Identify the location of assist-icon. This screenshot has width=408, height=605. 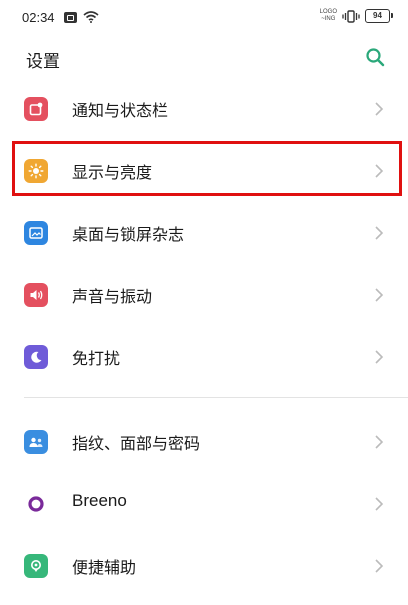
(36, 566).